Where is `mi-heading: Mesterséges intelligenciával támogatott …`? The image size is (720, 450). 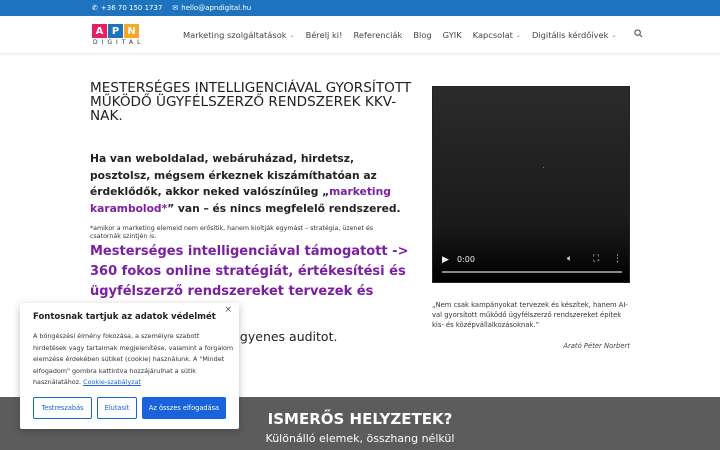 mi-heading: Mesterséges intelligenciával támogatott … is located at coordinates (249, 271).